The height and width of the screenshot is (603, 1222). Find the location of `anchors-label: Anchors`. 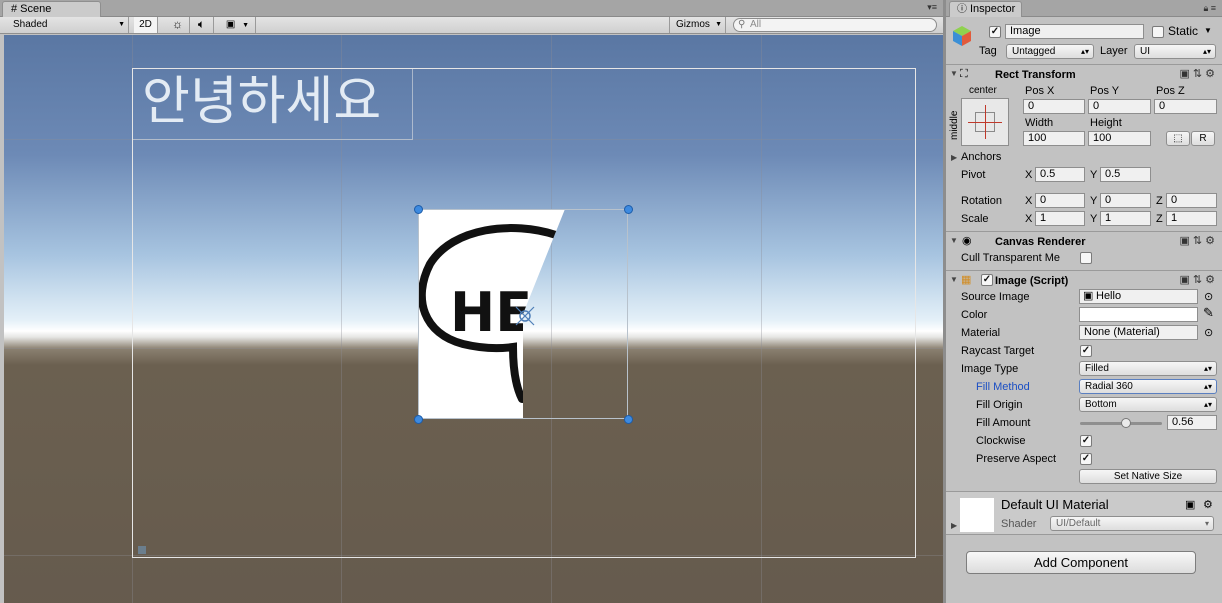

anchors-label: Anchors is located at coordinates (981, 157).